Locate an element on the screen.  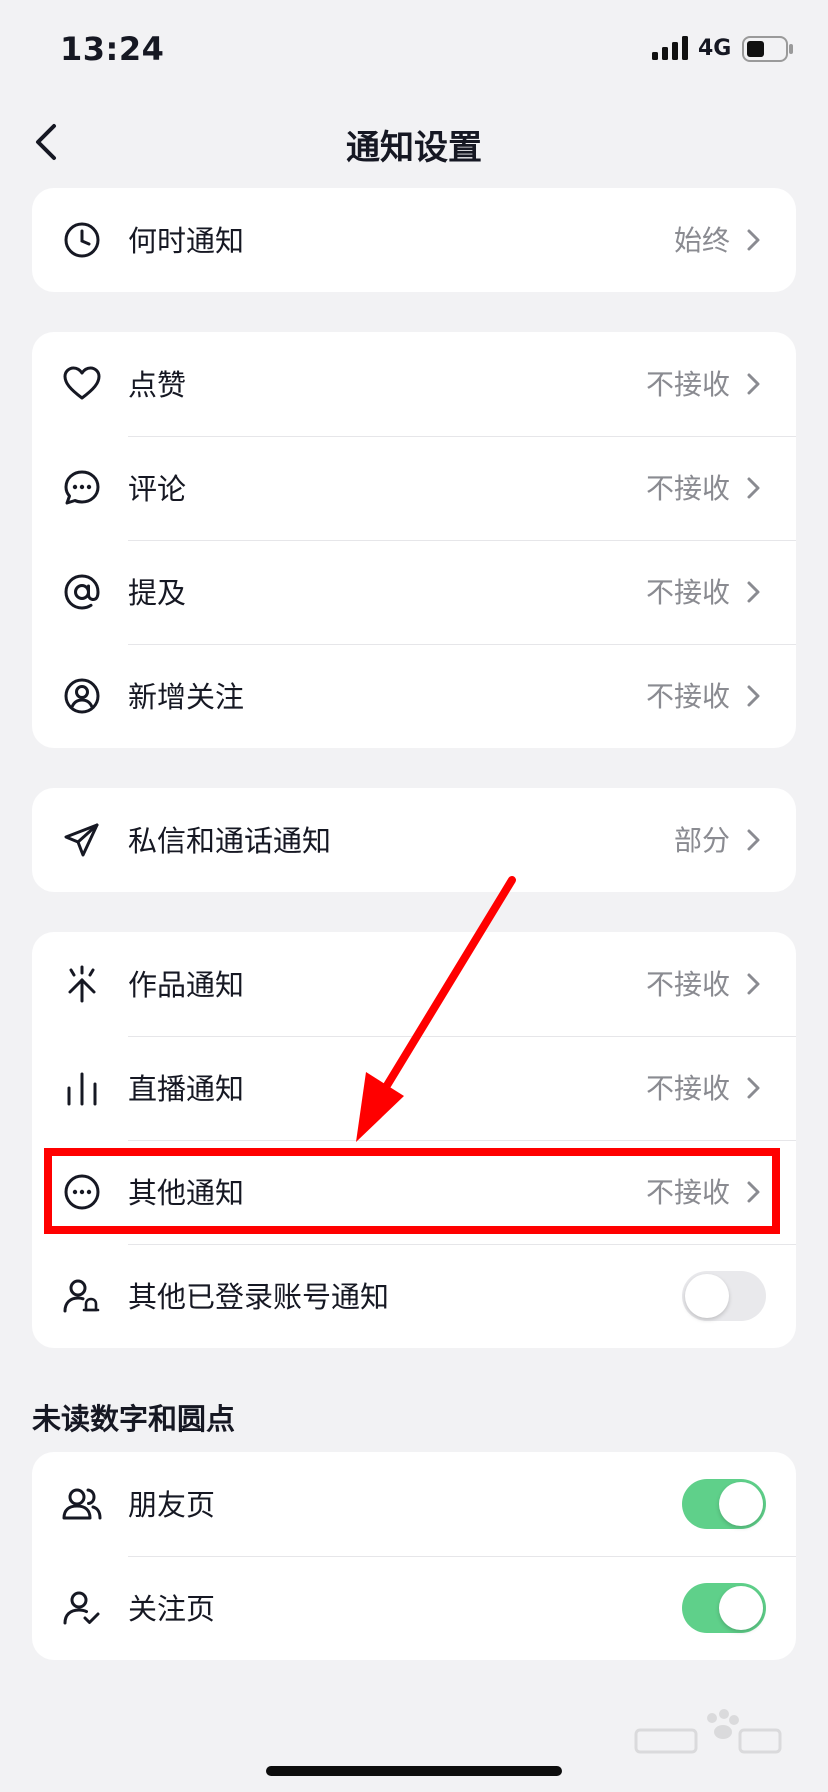
row-works: 作品通知 不接收 is located at coordinates (414, 984).